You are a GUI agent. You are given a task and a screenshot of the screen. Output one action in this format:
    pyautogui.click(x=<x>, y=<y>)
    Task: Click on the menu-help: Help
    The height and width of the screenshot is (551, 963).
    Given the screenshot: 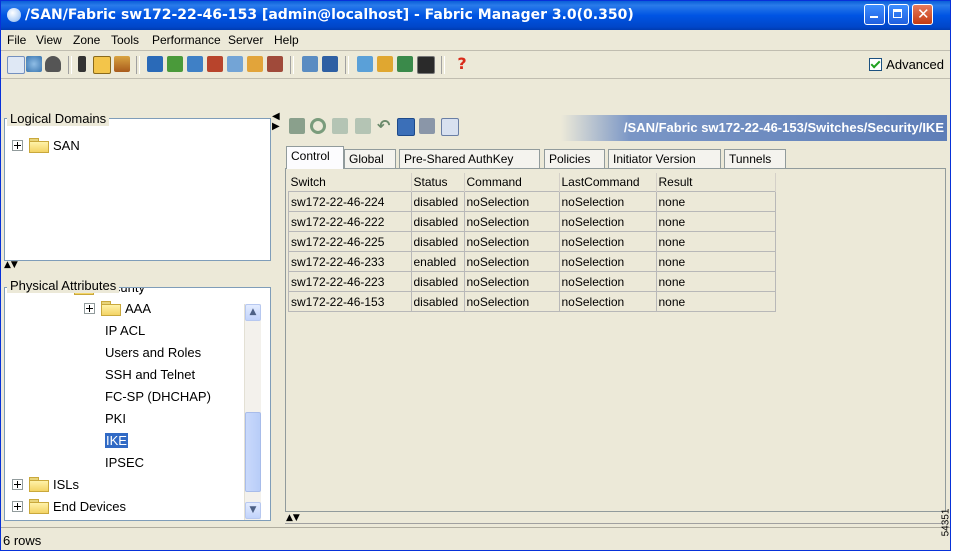 What is the action you would take?
    pyautogui.click(x=286, y=40)
    